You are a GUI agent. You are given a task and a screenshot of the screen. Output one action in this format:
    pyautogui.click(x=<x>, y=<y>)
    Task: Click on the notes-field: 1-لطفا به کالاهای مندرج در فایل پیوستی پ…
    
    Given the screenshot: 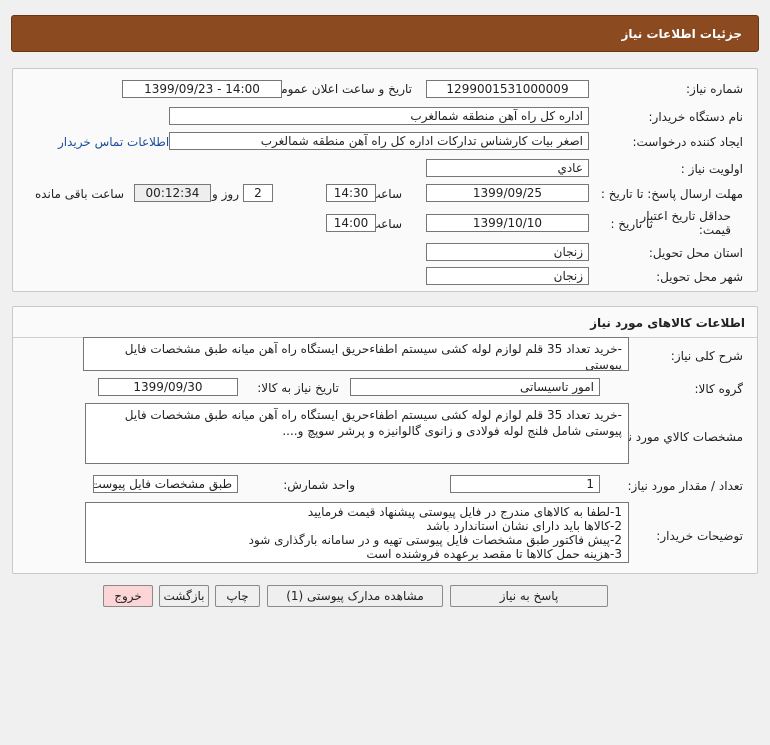 What is the action you would take?
    pyautogui.click(x=357, y=532)
    